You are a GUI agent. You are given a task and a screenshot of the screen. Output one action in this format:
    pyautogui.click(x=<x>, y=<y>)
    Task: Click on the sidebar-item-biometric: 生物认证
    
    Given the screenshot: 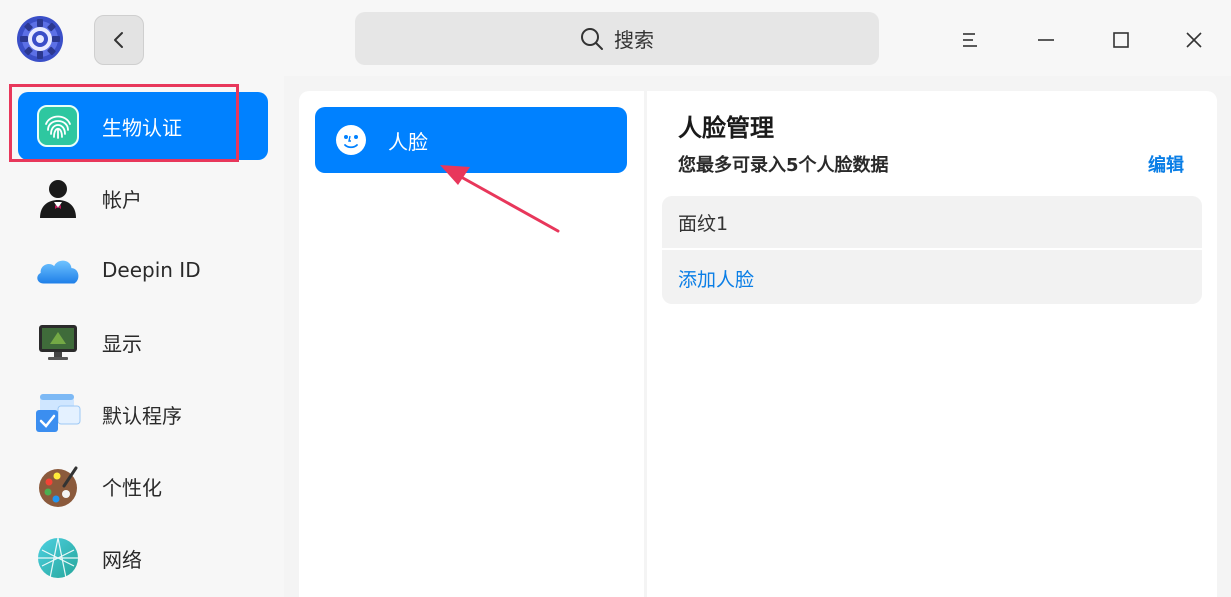 What is the action you would take?
    pyautogui.click(x=143, y=126)
    